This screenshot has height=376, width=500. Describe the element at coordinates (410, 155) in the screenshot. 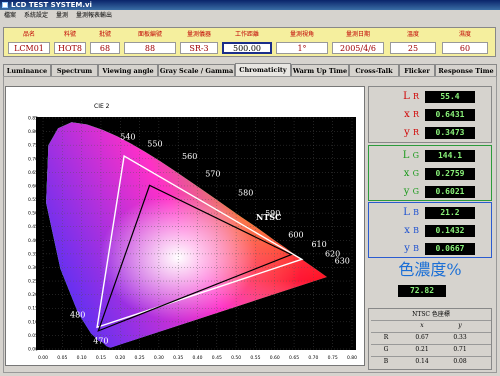

I see `green-luminance-label: L G` at that location.